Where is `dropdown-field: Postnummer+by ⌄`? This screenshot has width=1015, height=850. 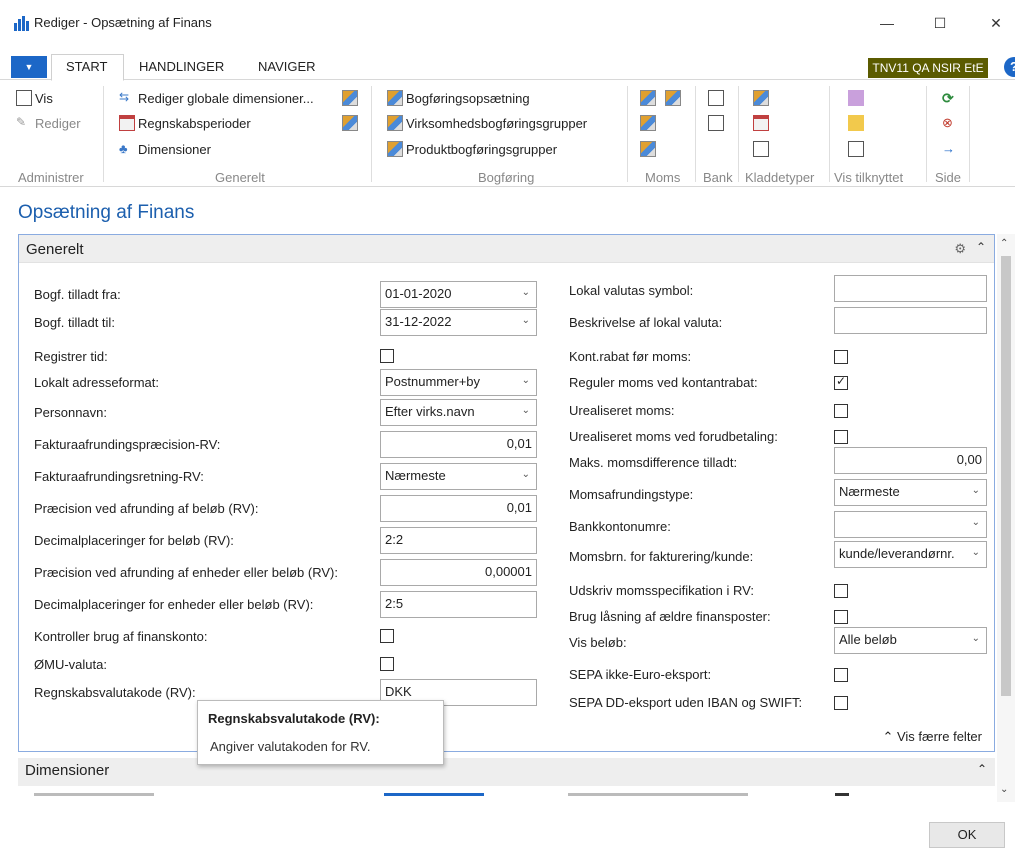
dropdown-field: Postnummer+by ⌄ is located at coordinates (458, 382).